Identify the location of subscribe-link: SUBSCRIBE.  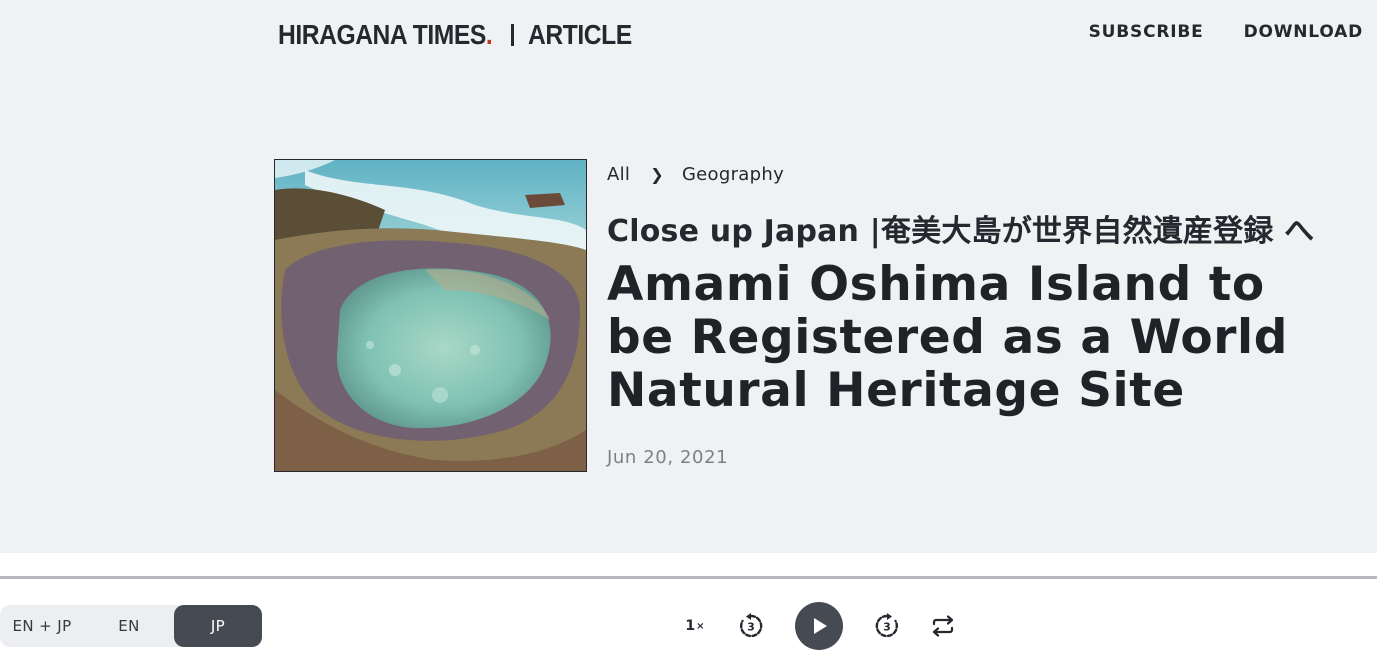
(1146, 32).